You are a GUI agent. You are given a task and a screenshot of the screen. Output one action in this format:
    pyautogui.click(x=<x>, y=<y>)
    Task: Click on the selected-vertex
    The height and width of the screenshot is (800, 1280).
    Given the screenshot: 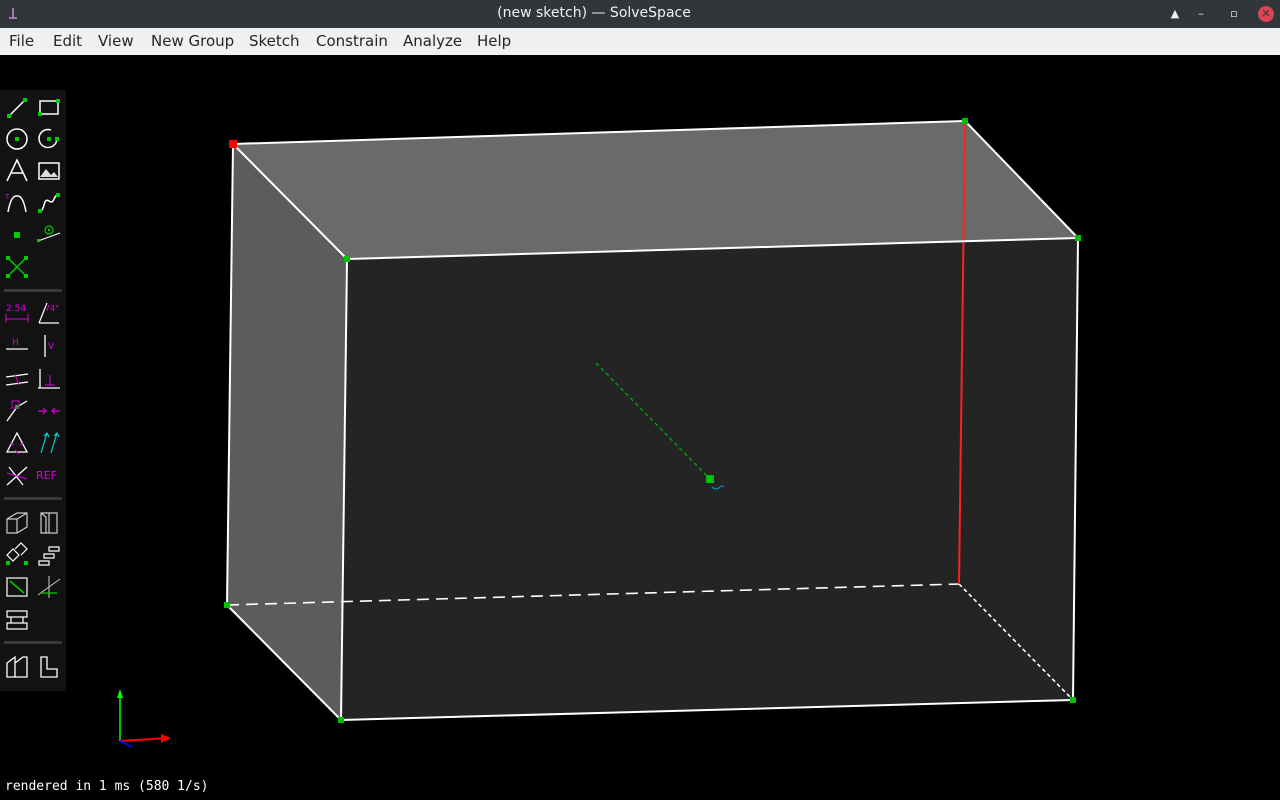 What is the action you would take?
    pyautogui.click(x=233, y=144)
    